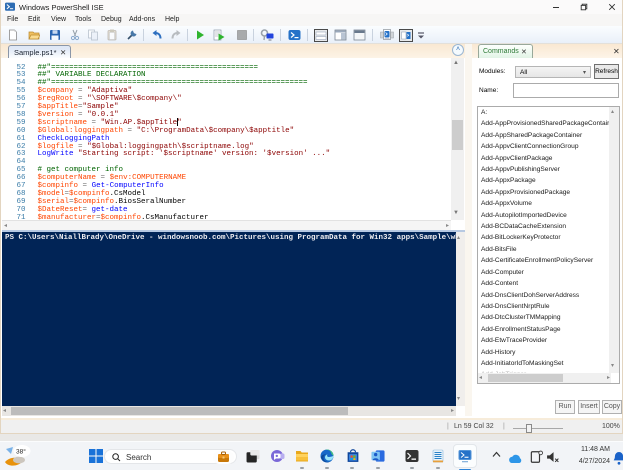 The height and width of the screenshot is (470, 623). I want to click on svg-text: 38°, so click(21, 452).